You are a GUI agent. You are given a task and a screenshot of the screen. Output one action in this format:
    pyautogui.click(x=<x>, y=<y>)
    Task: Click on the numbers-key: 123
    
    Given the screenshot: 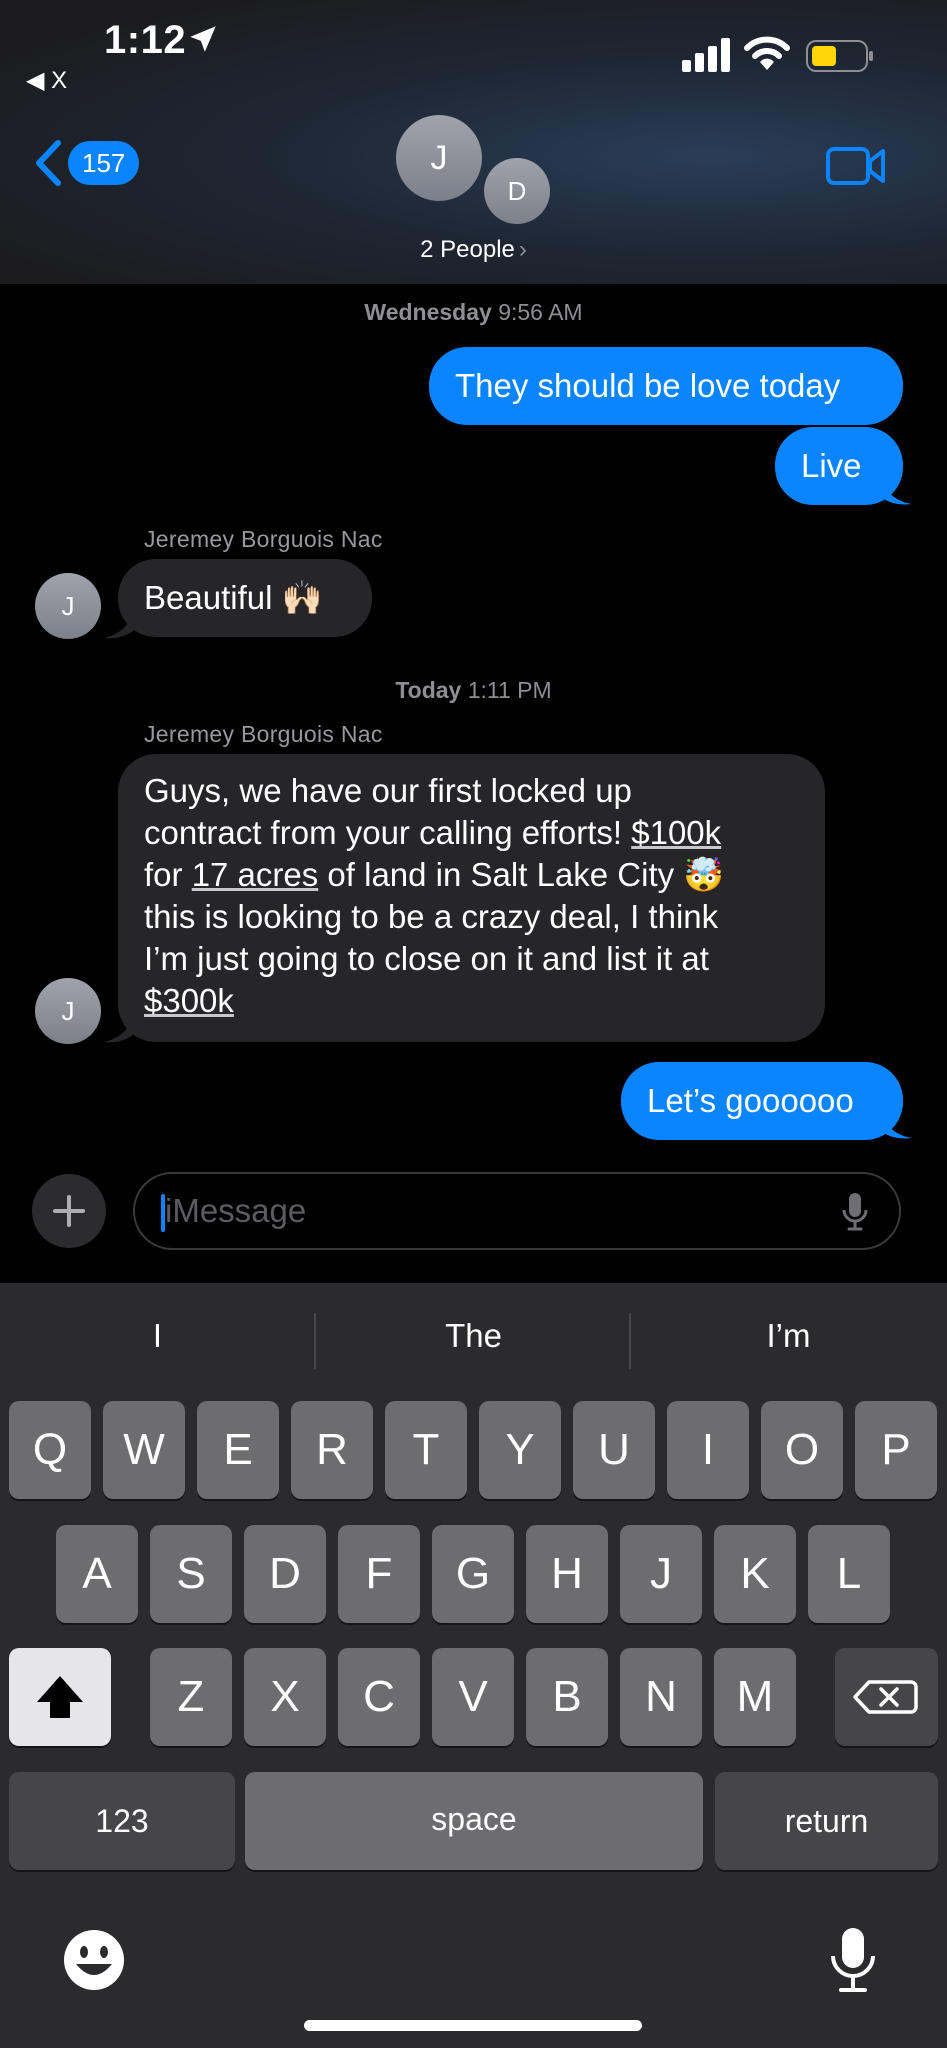 What is the action you would take?
    pyautogui.click(x=122, y=1821)
    